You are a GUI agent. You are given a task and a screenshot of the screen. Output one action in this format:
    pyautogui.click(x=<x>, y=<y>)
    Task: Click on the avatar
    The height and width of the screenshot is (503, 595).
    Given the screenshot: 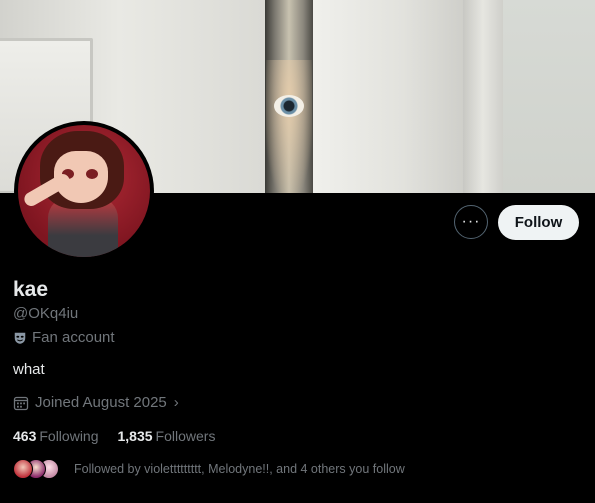 What is the action you would take?
    pyautogui.click(x=23, y=469)
    